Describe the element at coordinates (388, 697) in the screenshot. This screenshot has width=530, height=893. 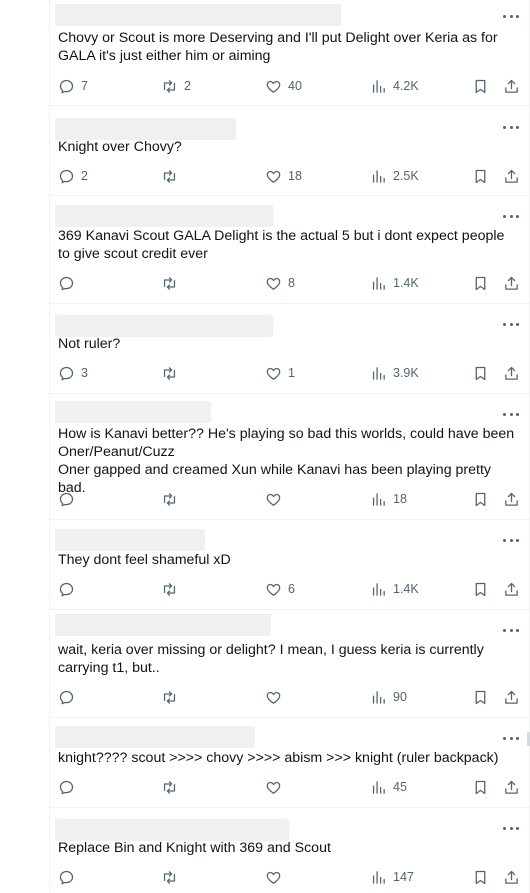
I see `views-button: 90` at that location.